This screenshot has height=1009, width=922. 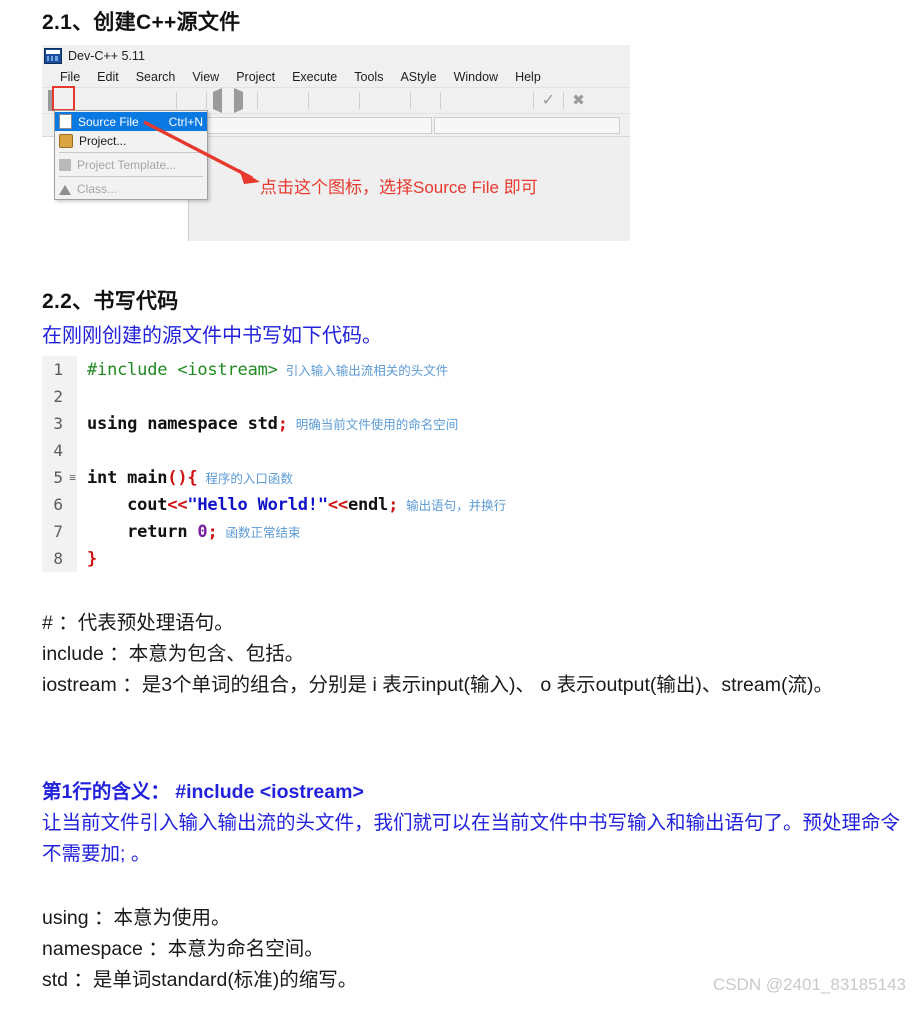 I want to click on find-icon, so click(x=272, y=100).